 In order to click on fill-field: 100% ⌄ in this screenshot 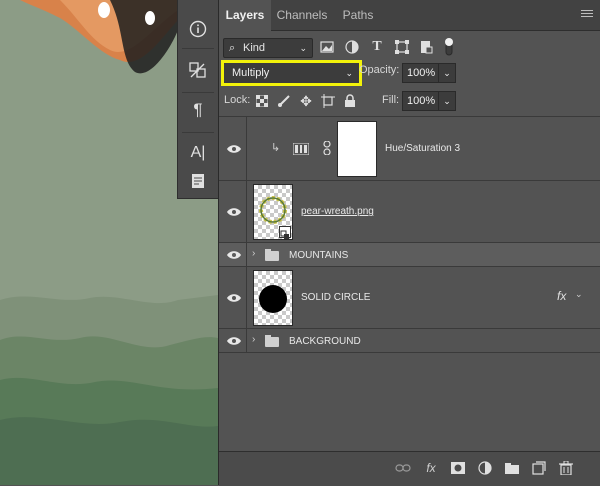, I will do `click(429, 101)`.